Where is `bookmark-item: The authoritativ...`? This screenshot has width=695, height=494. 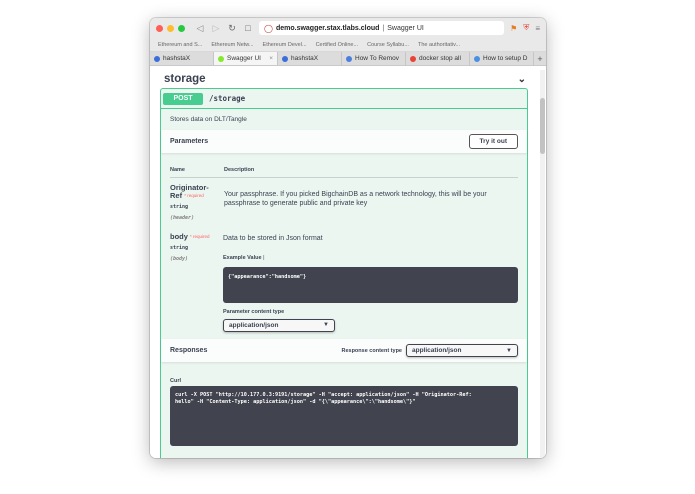
bookmark-item: The authoritativ... is located at coordinates (439, 45).